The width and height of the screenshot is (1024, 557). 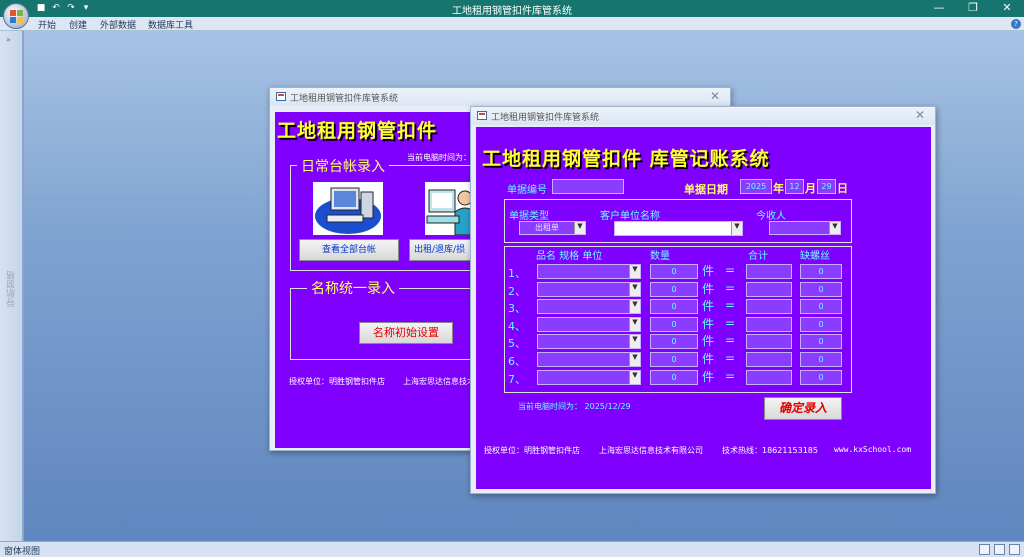 What do you see at coordinates (344, 99) in the screenshot?
I see `back-form-title: 工地租用钢管扣件库管系统` at bounding box center [344, 99].